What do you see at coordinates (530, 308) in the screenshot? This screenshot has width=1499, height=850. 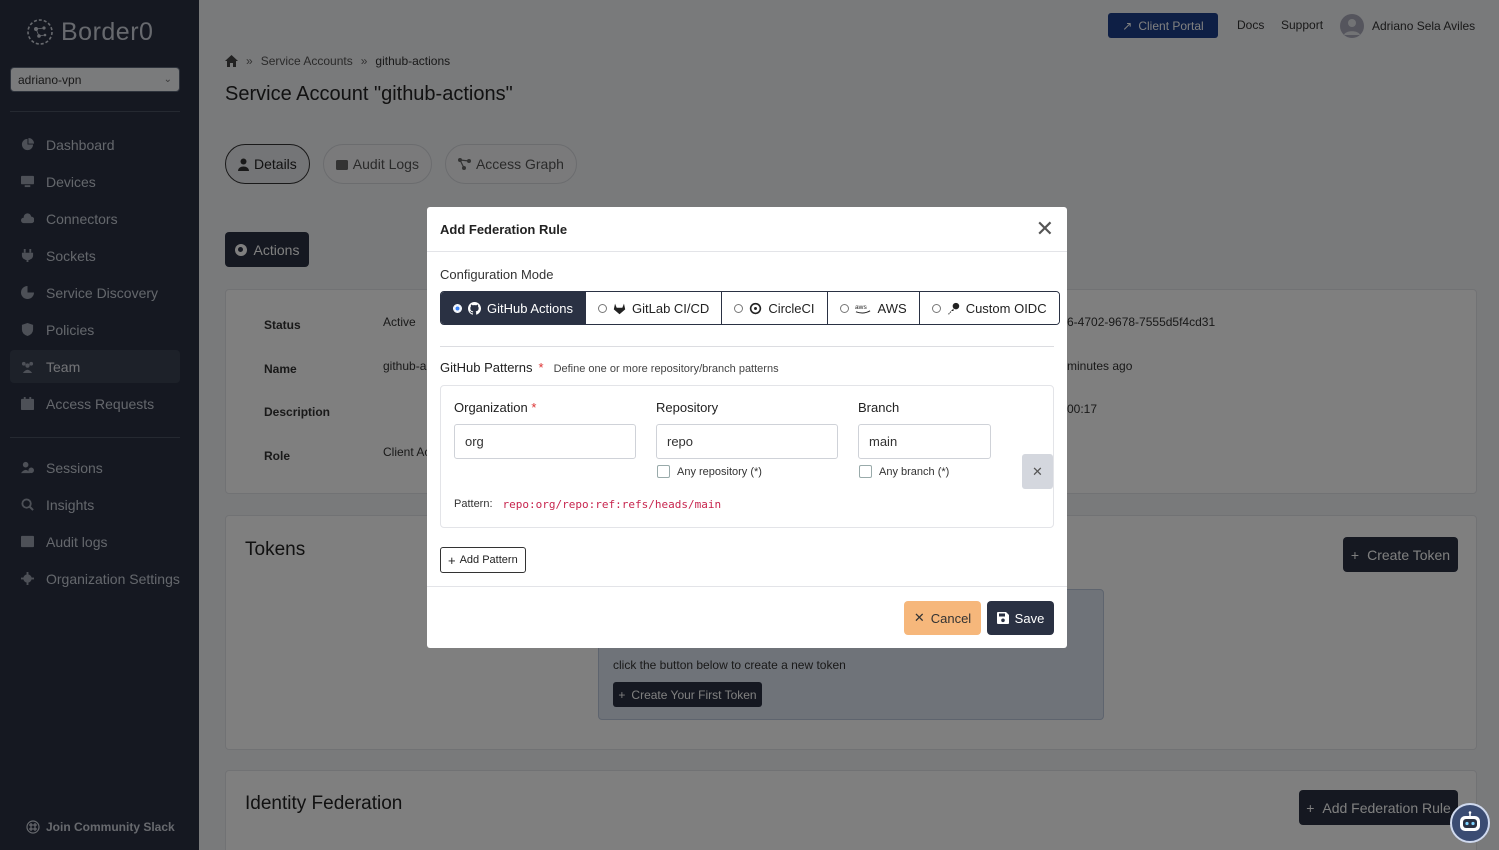 I see `mode-github-label: GitHub Actions` at bounding box center [530, 308].